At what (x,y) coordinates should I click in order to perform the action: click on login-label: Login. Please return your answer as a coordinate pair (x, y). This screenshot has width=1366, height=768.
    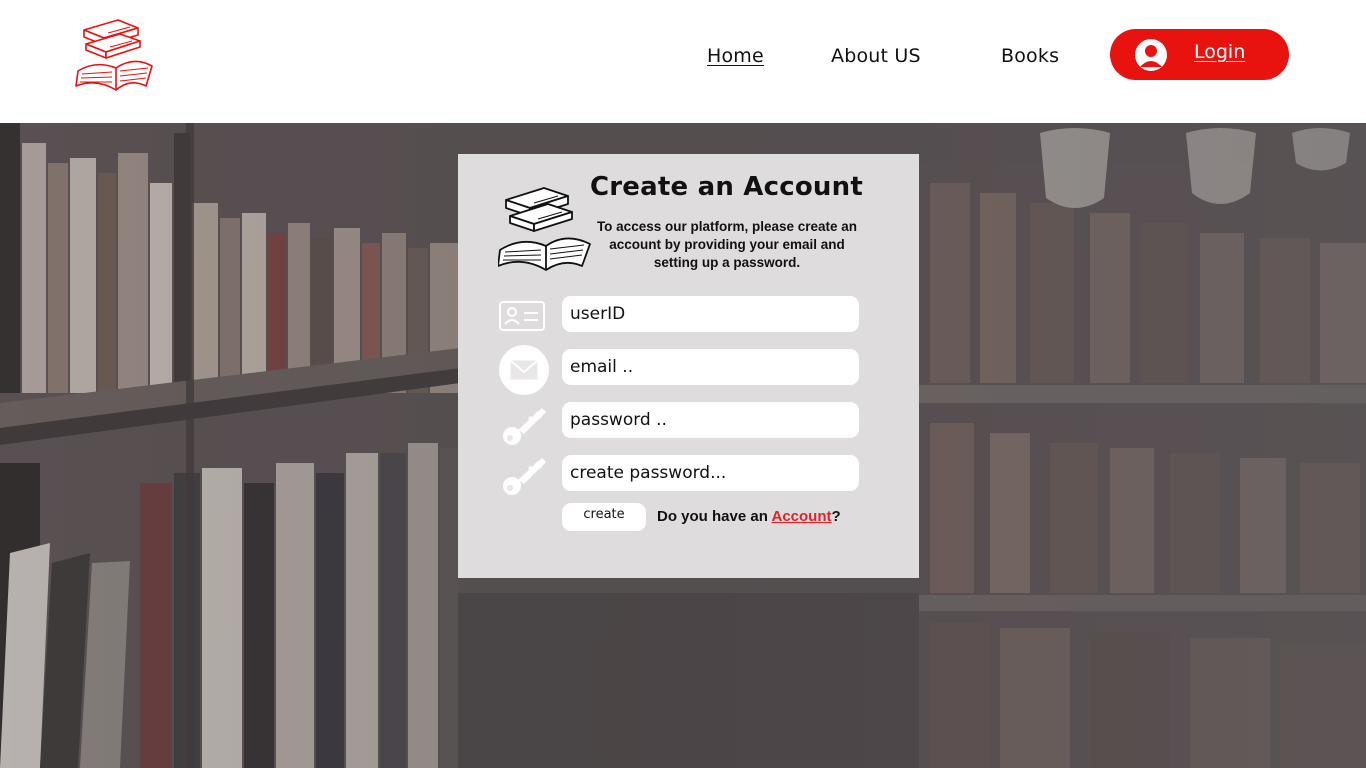
    Looking at the image, I should click on (1220, 52).